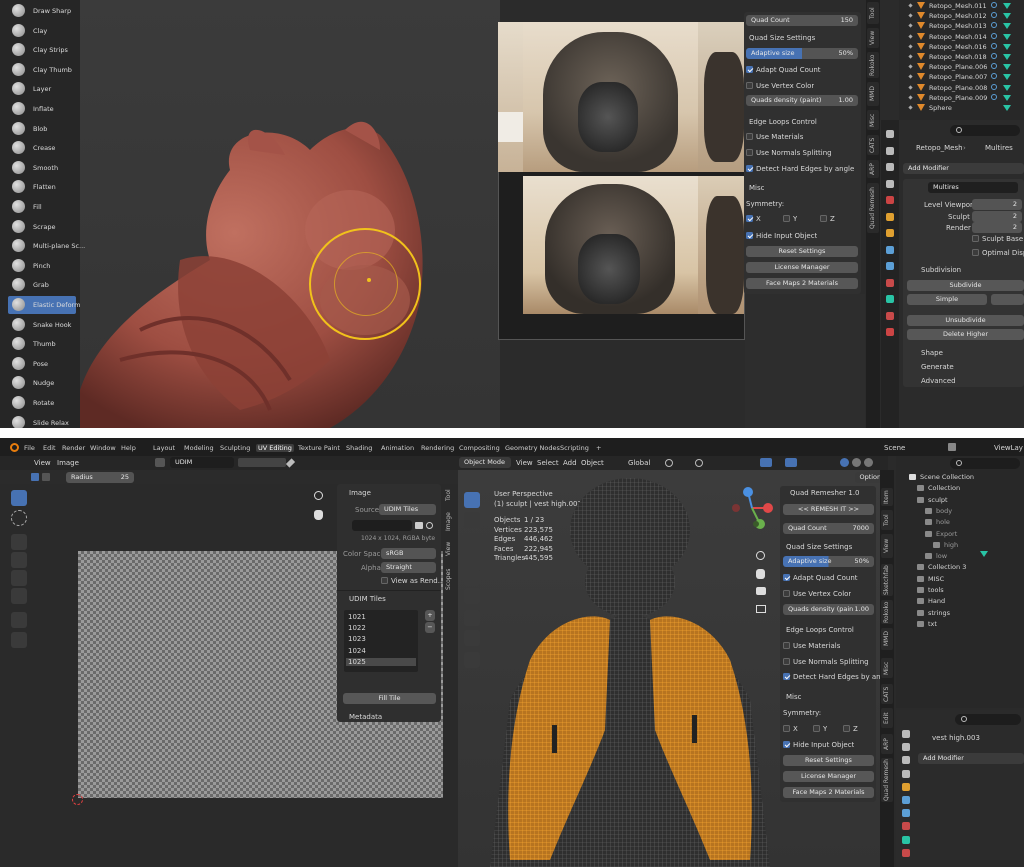  Describe the element at coordinates (997, 227) in the screenshot. I see `render-level-field: 2` at that location.